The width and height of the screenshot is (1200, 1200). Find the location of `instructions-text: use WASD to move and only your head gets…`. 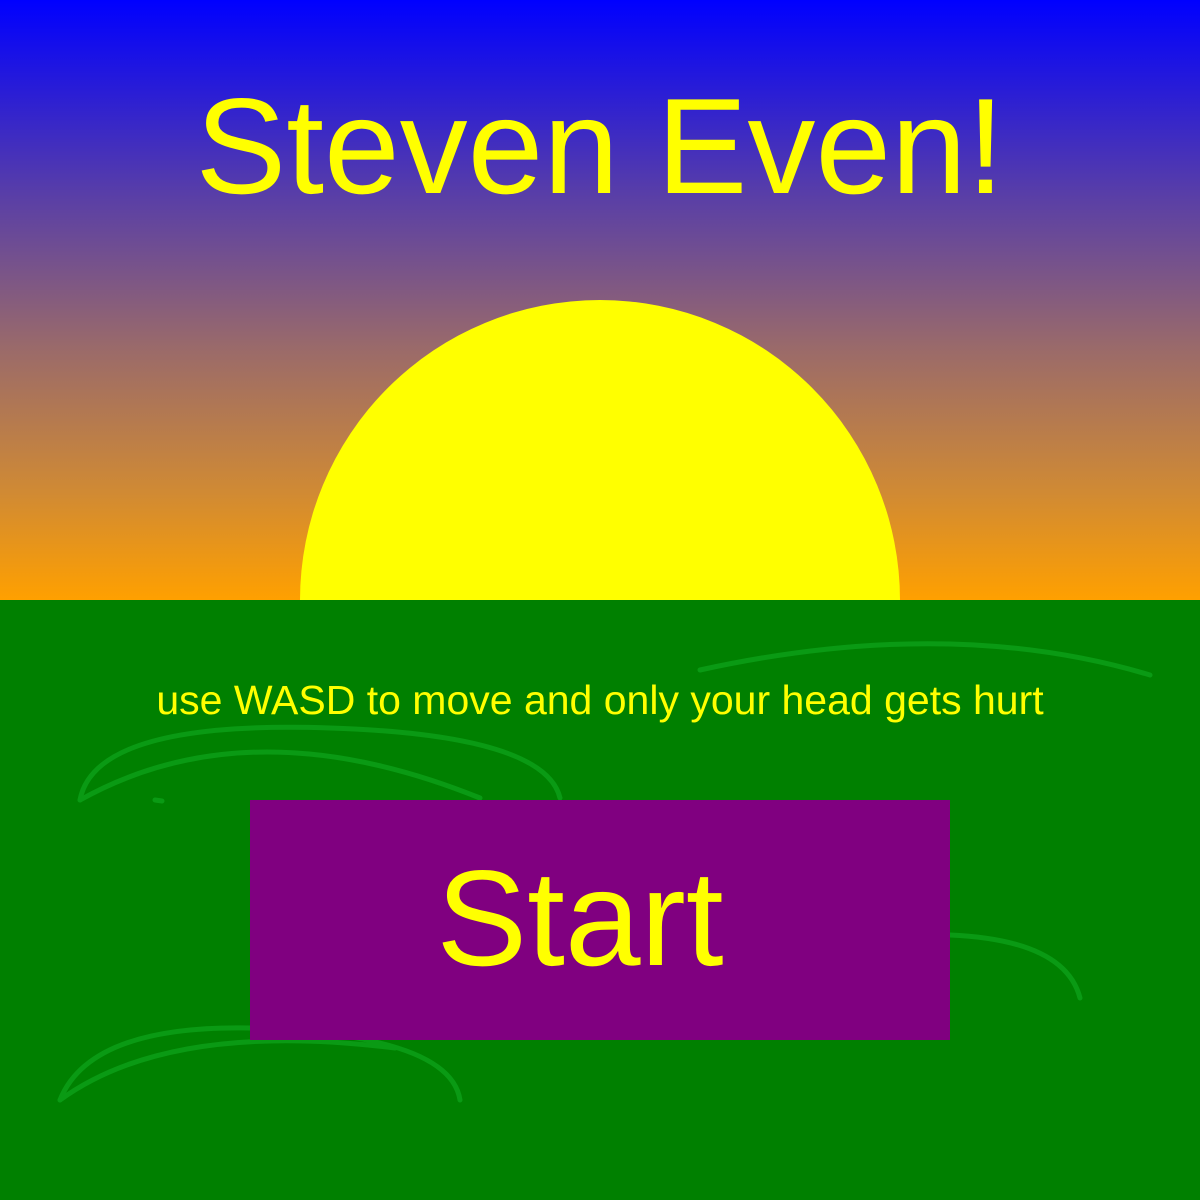

instructions-text: use WASD to move and only your head gets… is located at coordinates (600, 700).